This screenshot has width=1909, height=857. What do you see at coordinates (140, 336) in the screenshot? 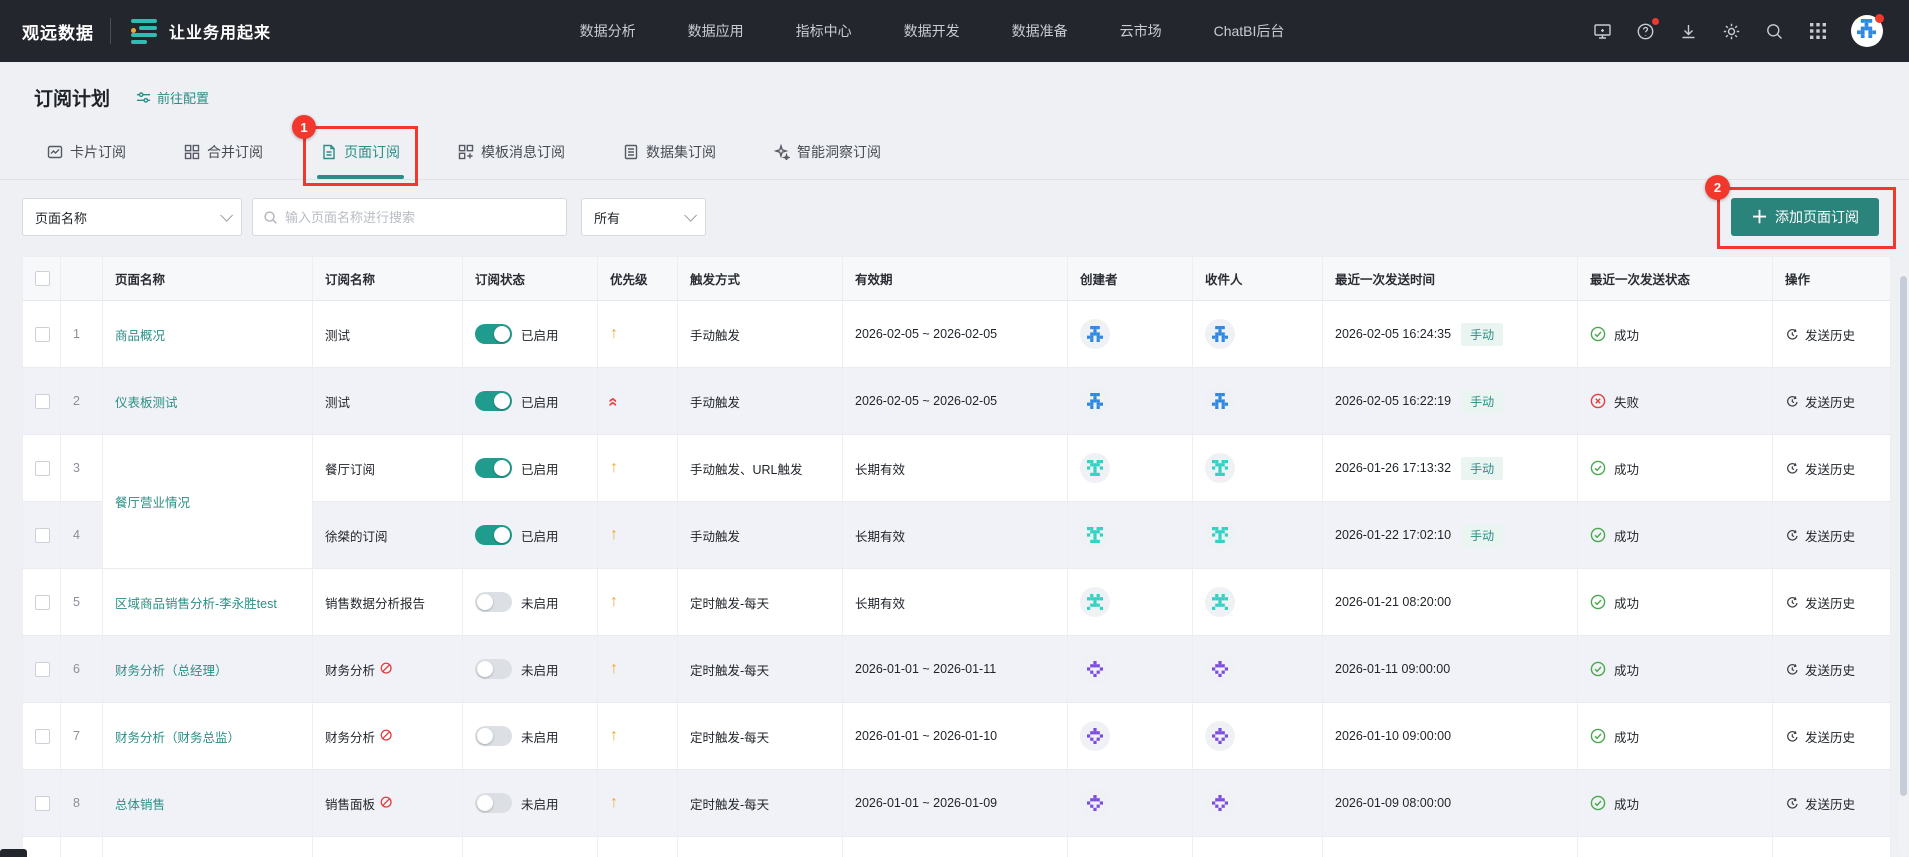
I see `page-link: 商品概况` at bounding box center [140, 336].